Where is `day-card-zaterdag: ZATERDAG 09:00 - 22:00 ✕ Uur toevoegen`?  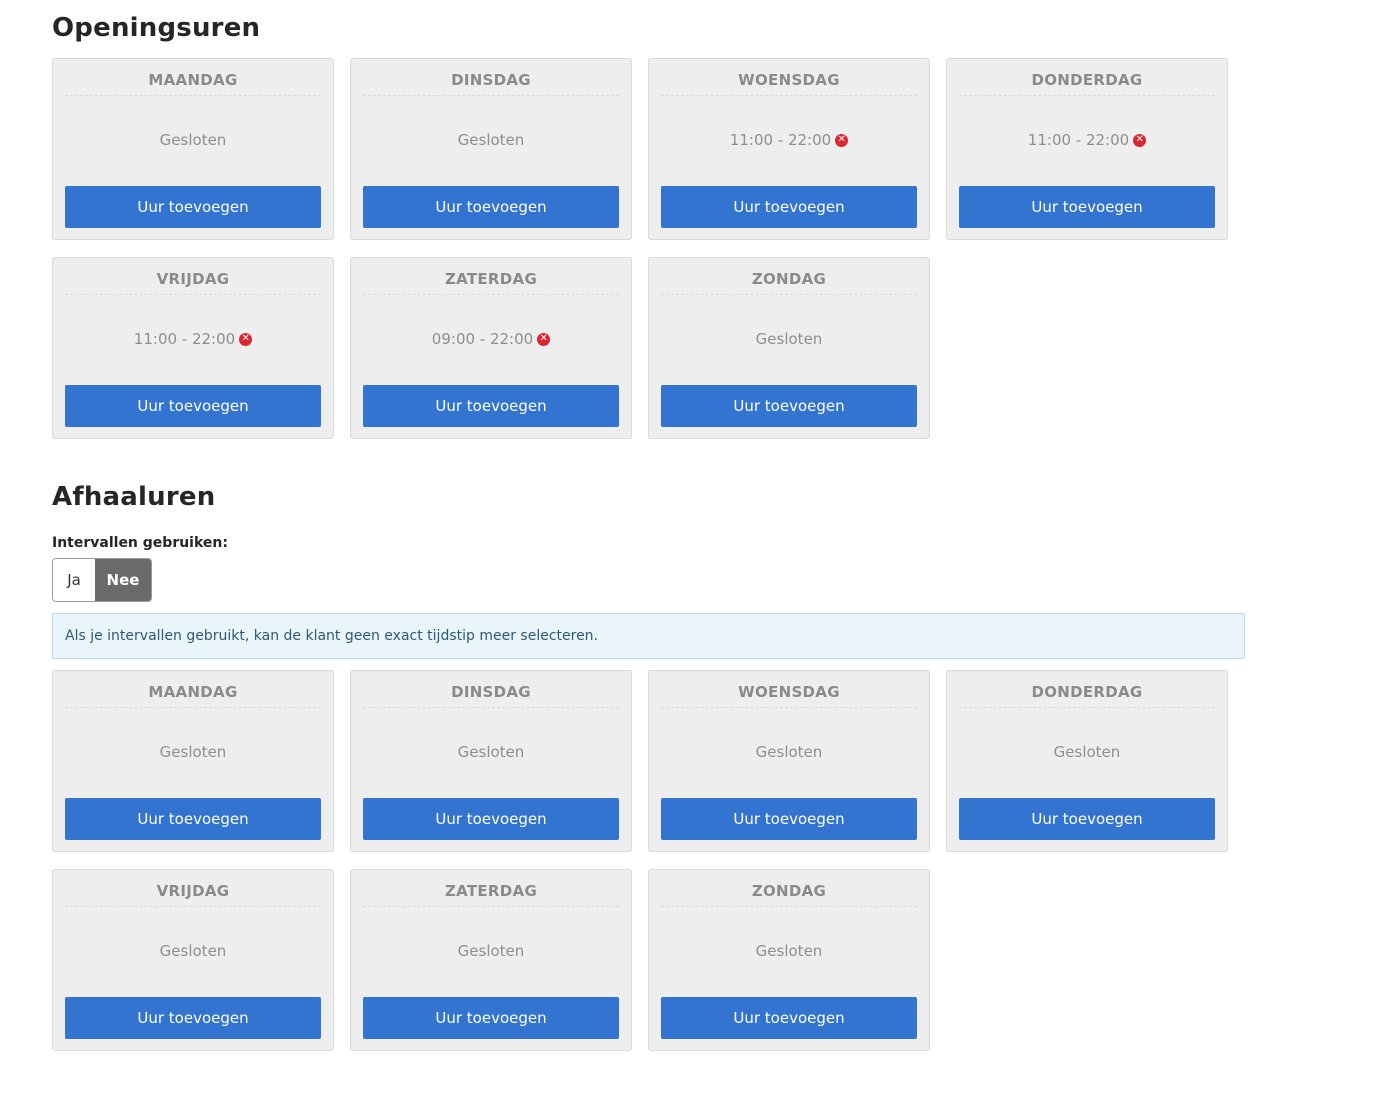 day-card-zaterdag: ZATERDAG 09:00 - 22:00 ✕ Uur toevoegen is located at coordinates (491, 348).